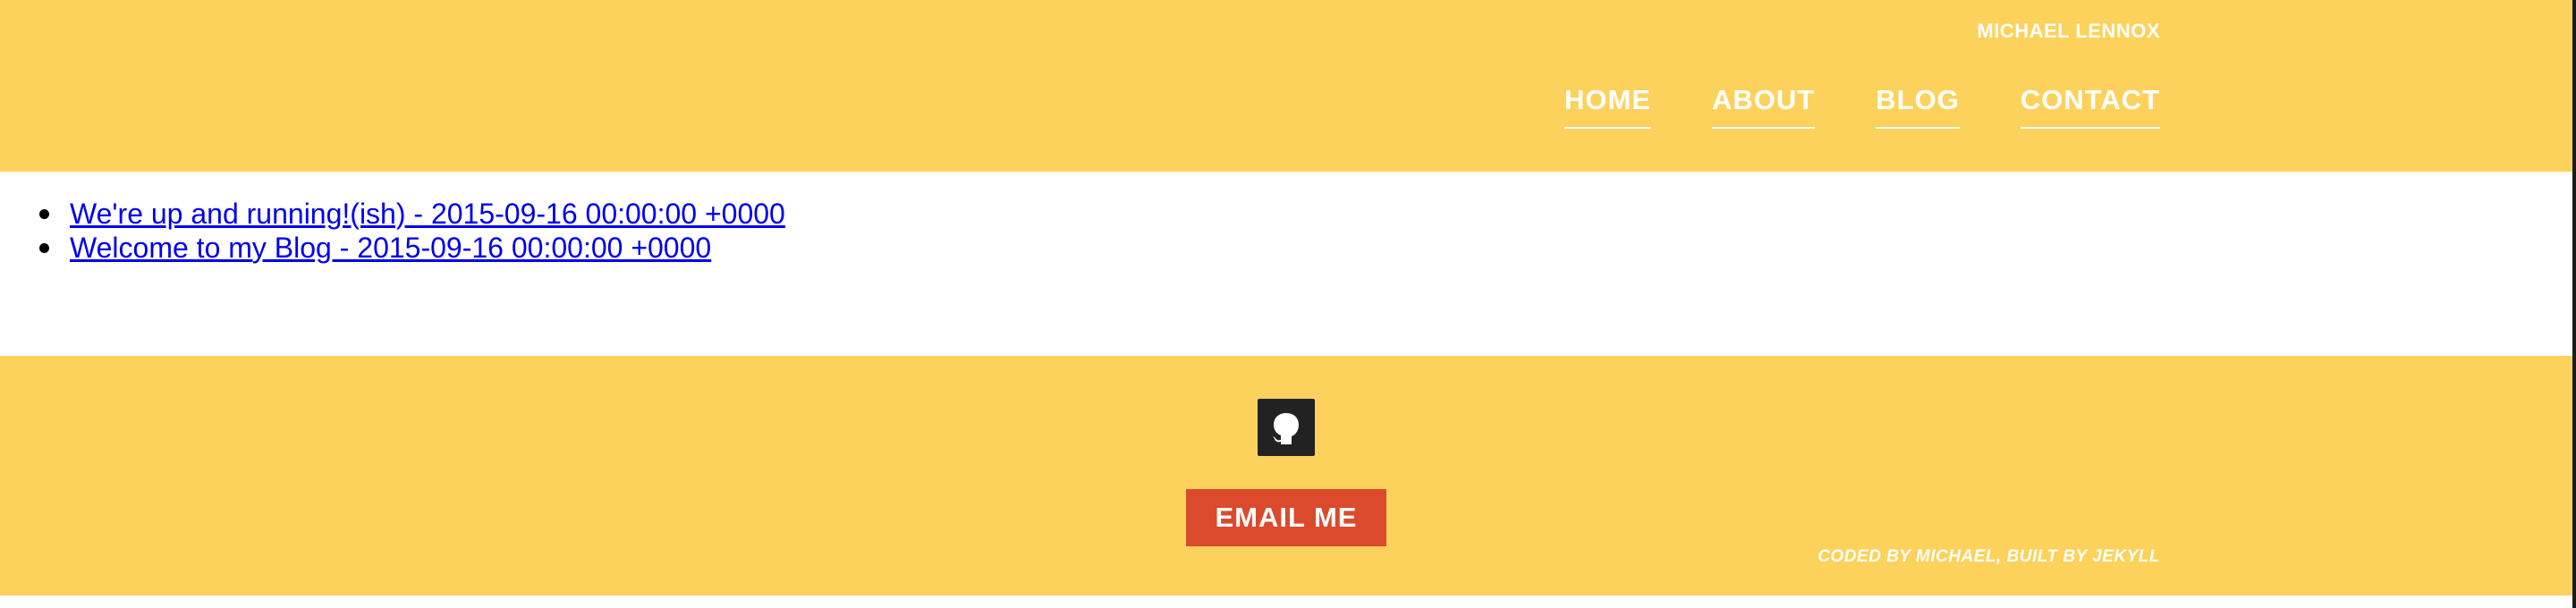 The height and width of the screenshot is (608, 2576). Describe the element at coordinates (1918, 106) in the screenshot. I see `nav-blog-link: BLOG` at that location.